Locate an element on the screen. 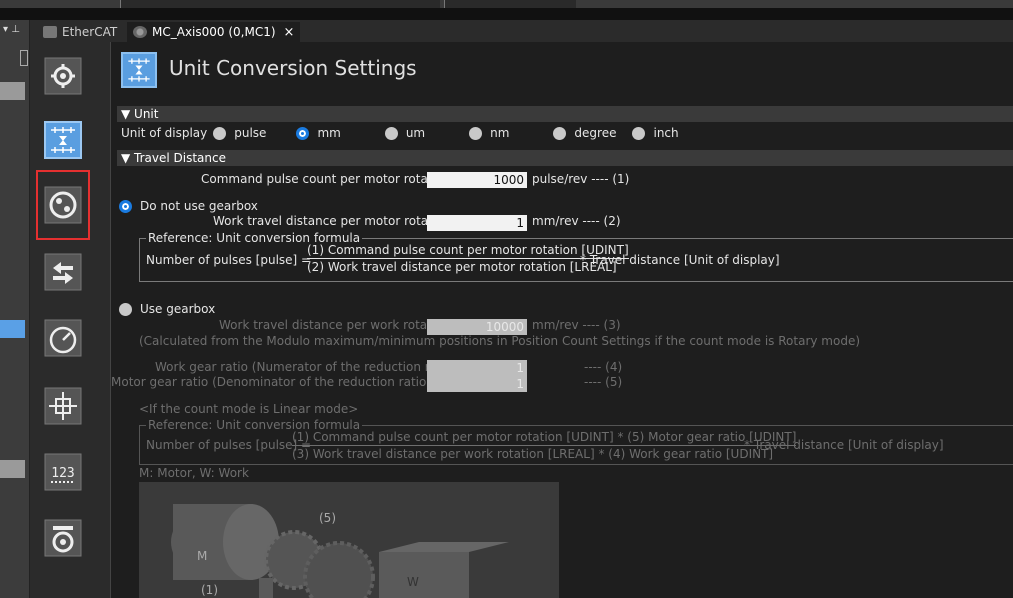 The image size is (1013, 598). tab-label: MC_Axis000 (0,MC1) is located at coordinates (214, 32).